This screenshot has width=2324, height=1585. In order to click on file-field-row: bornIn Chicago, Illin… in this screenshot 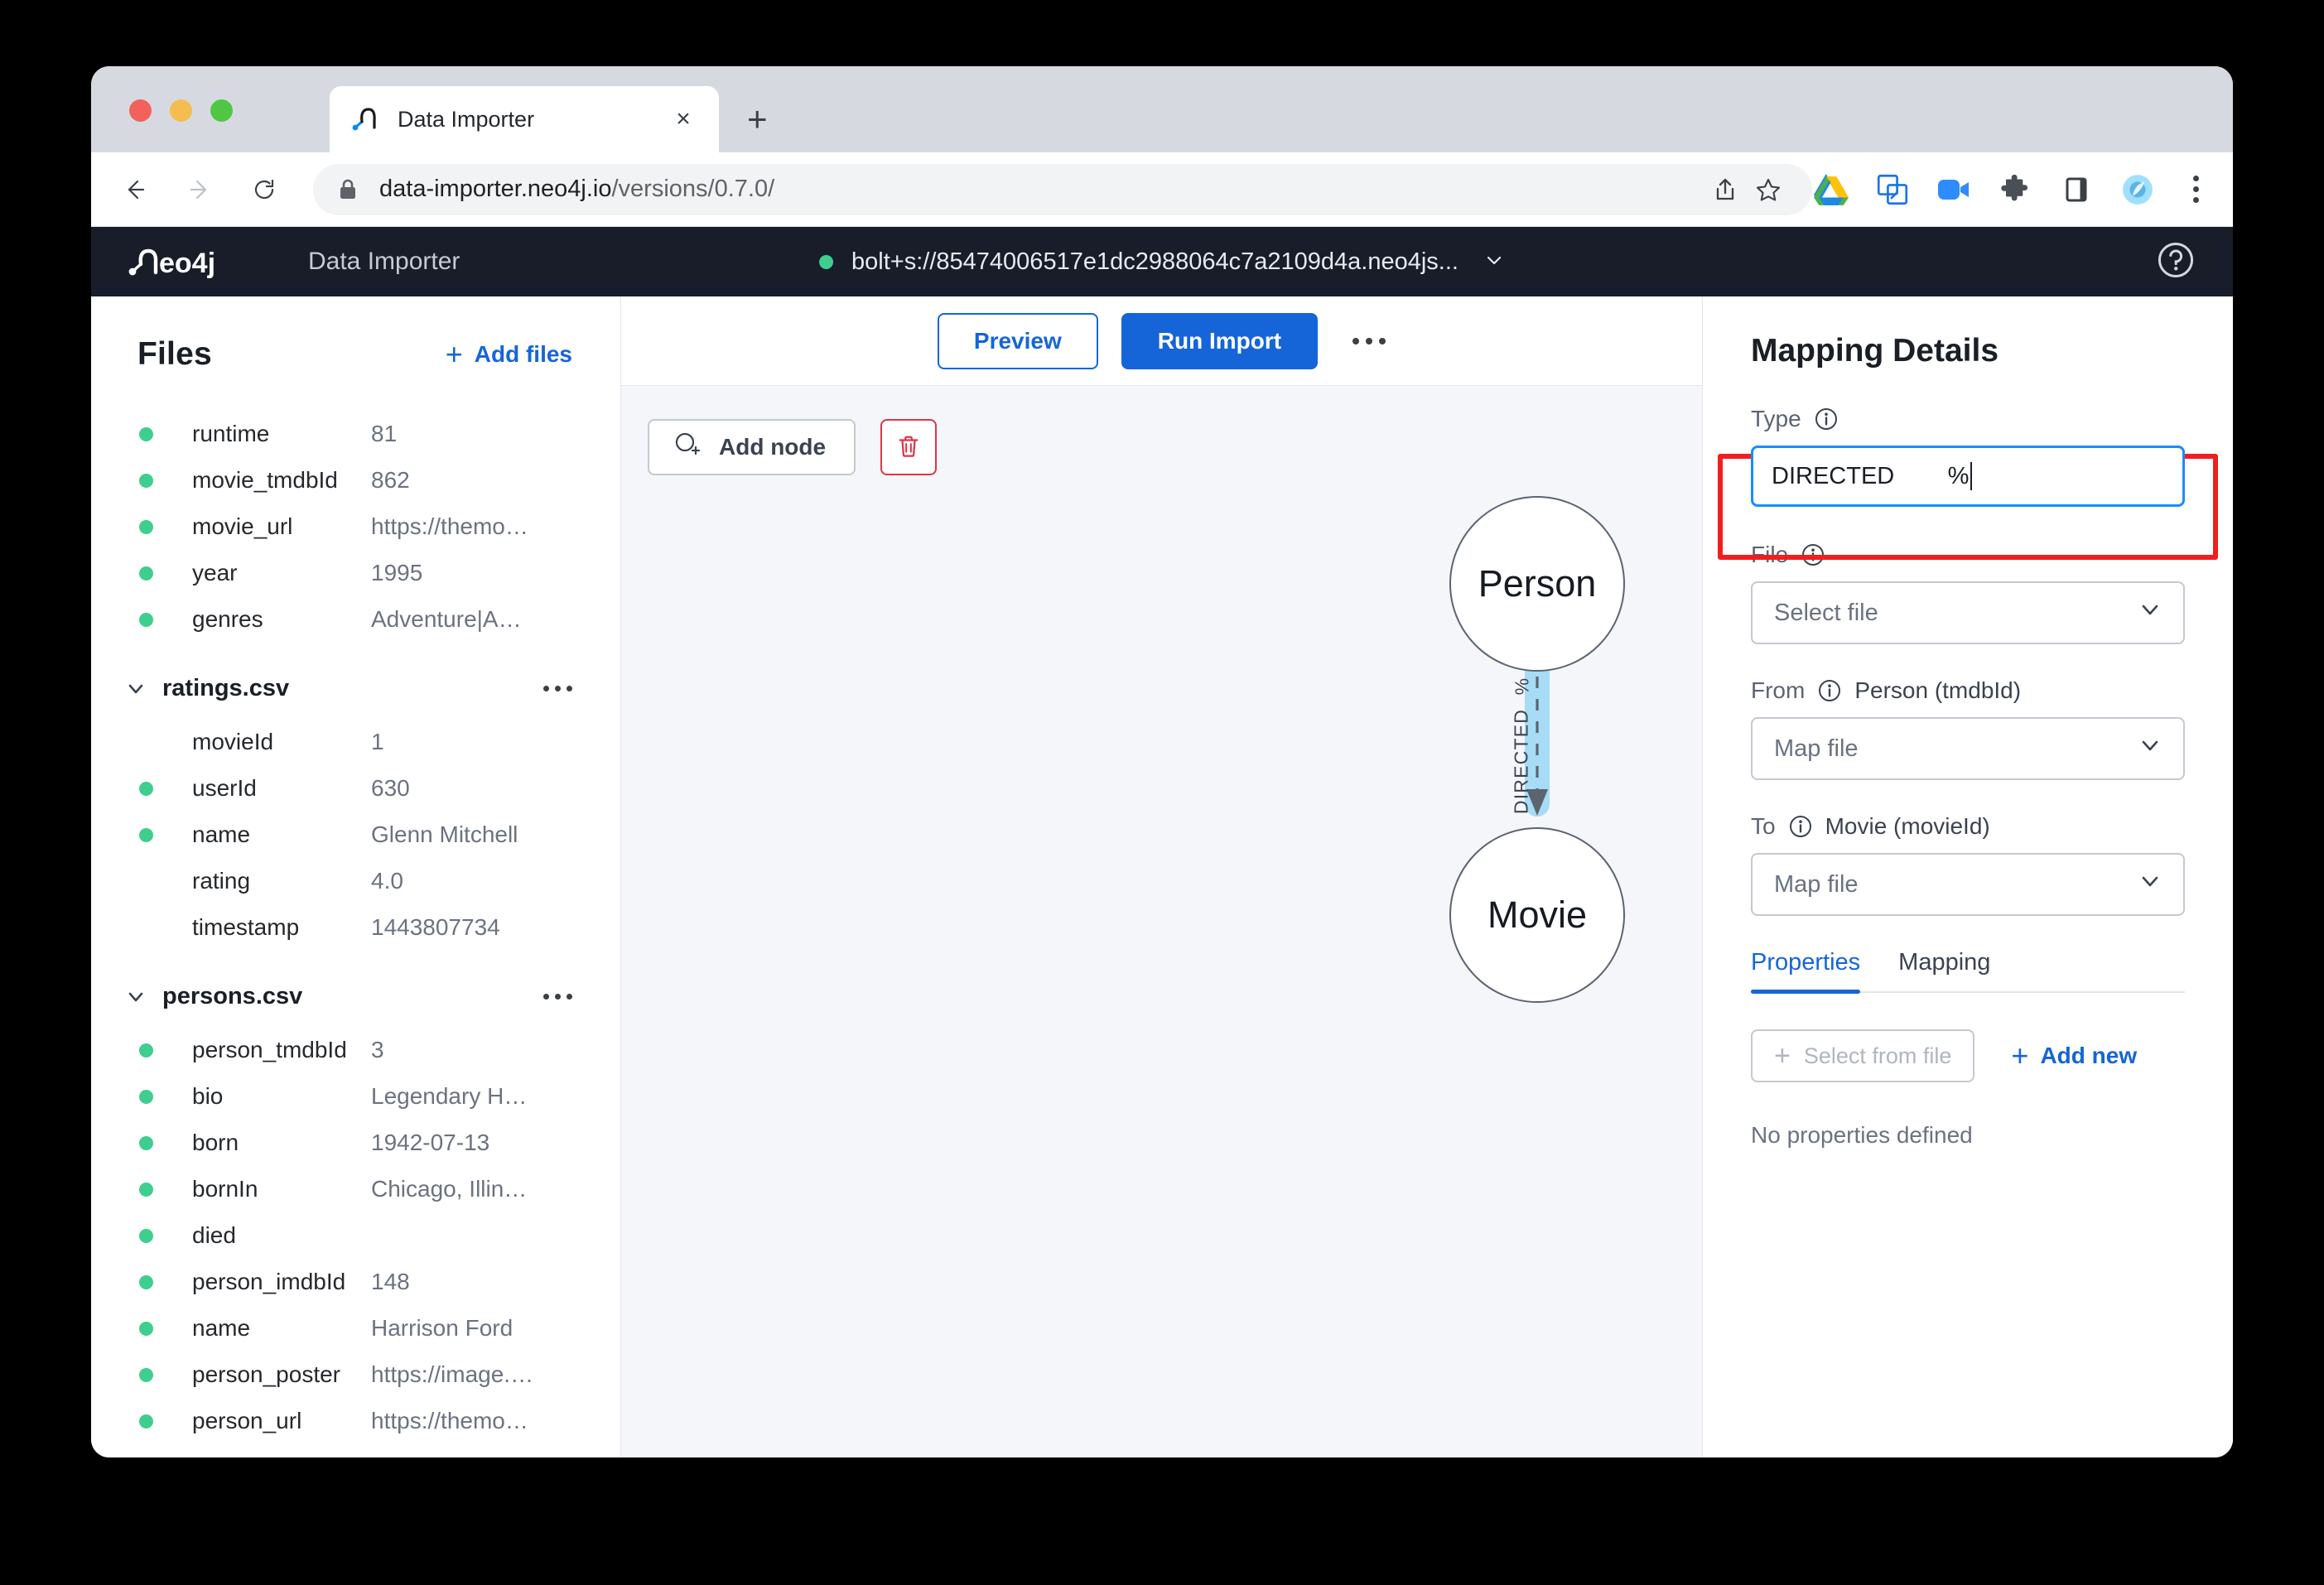, I will do `click(355, 1189)`.